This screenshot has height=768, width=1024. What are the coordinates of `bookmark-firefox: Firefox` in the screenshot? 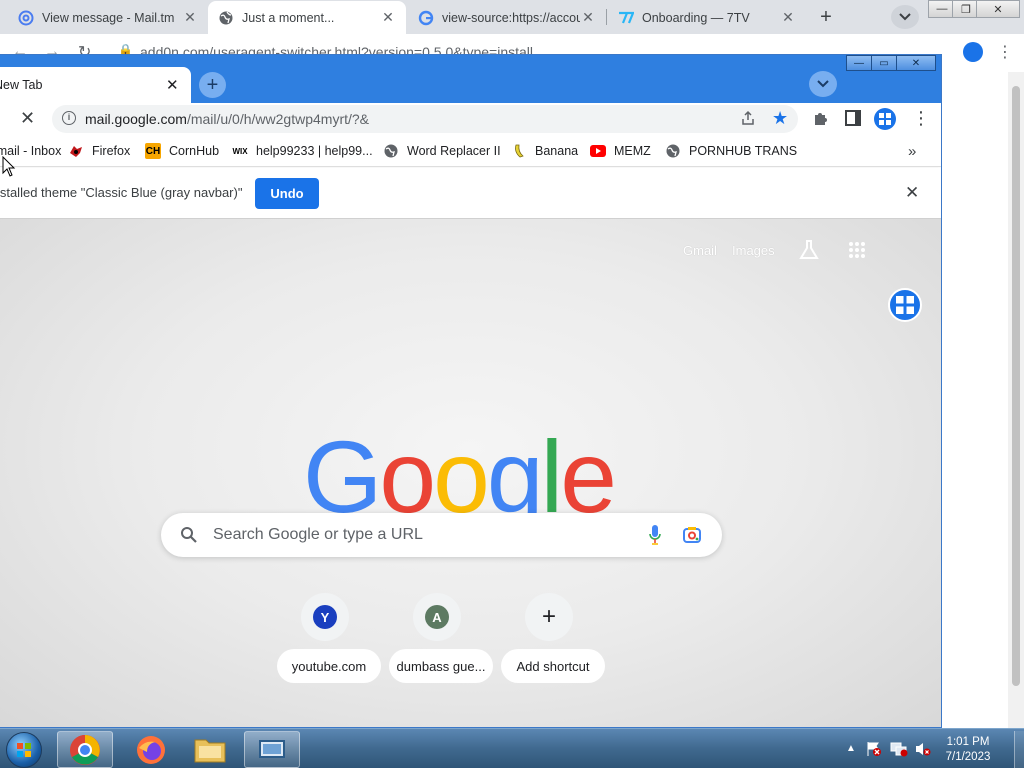 It's located at (99, 151).